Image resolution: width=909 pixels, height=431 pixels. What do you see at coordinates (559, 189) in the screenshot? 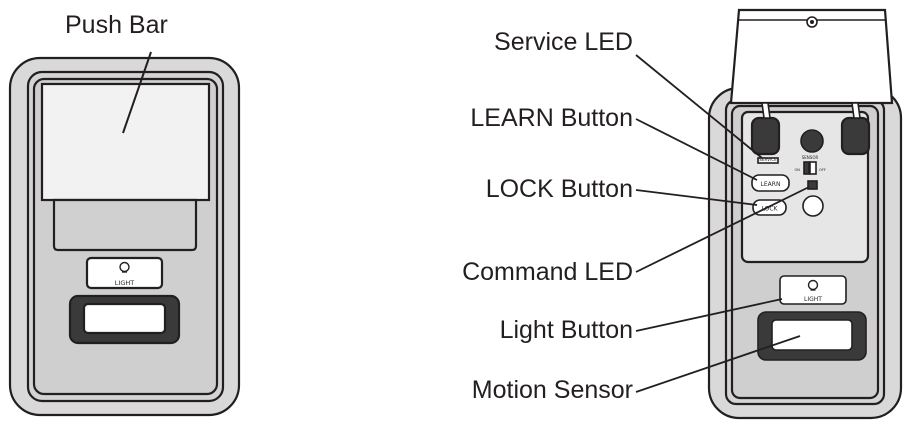
I see `label-lock-button: LOCK Button` at bounding box center [559, 189].